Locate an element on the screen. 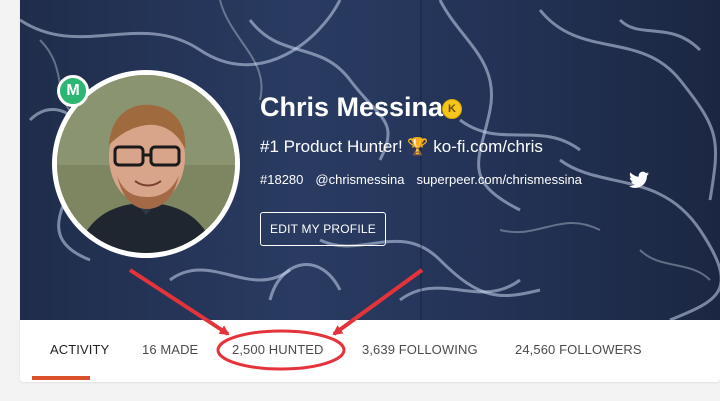  twitter-icon is located at coordinates (639, 180).